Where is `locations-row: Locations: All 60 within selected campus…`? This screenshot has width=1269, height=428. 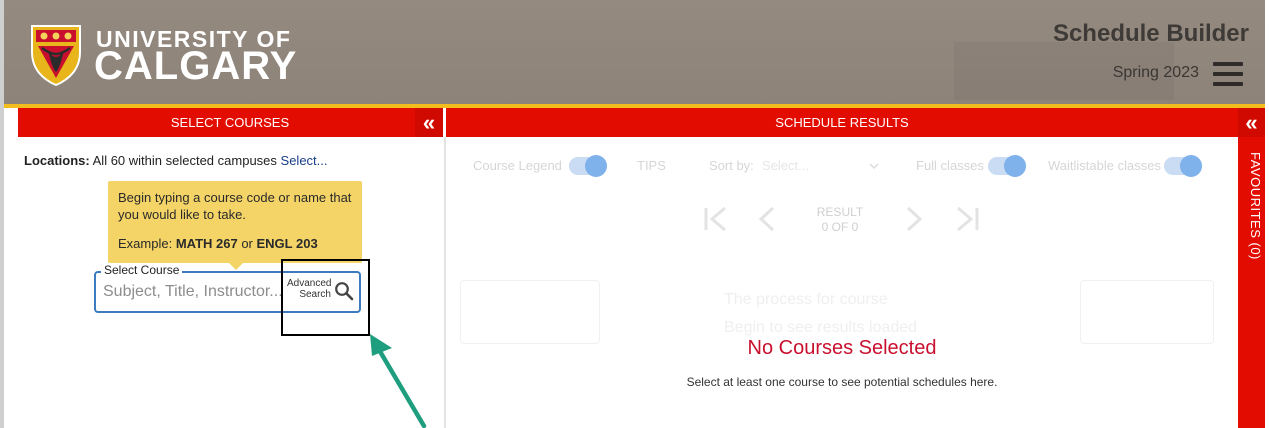
locations-row: Locations: All 60 within selected campus… is located at coordinates (176, 160).